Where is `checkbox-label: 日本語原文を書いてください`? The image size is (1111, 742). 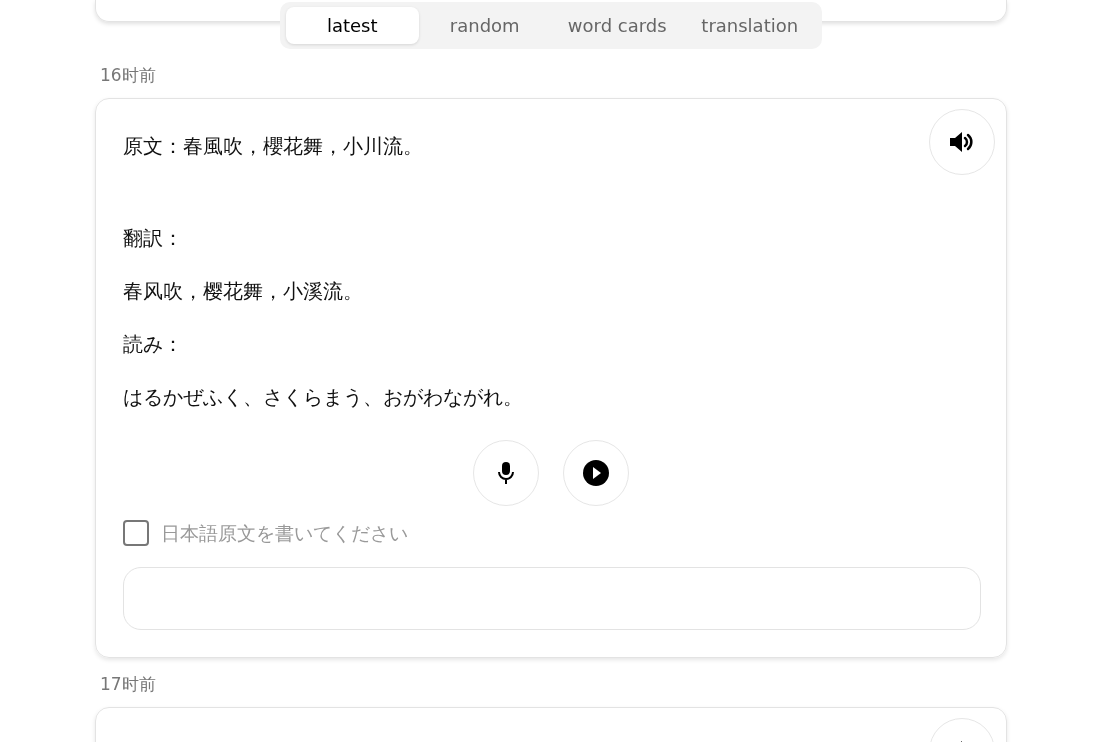 checkbox-label: 日本語原文を書いてください is located at coordinates (284, 533).